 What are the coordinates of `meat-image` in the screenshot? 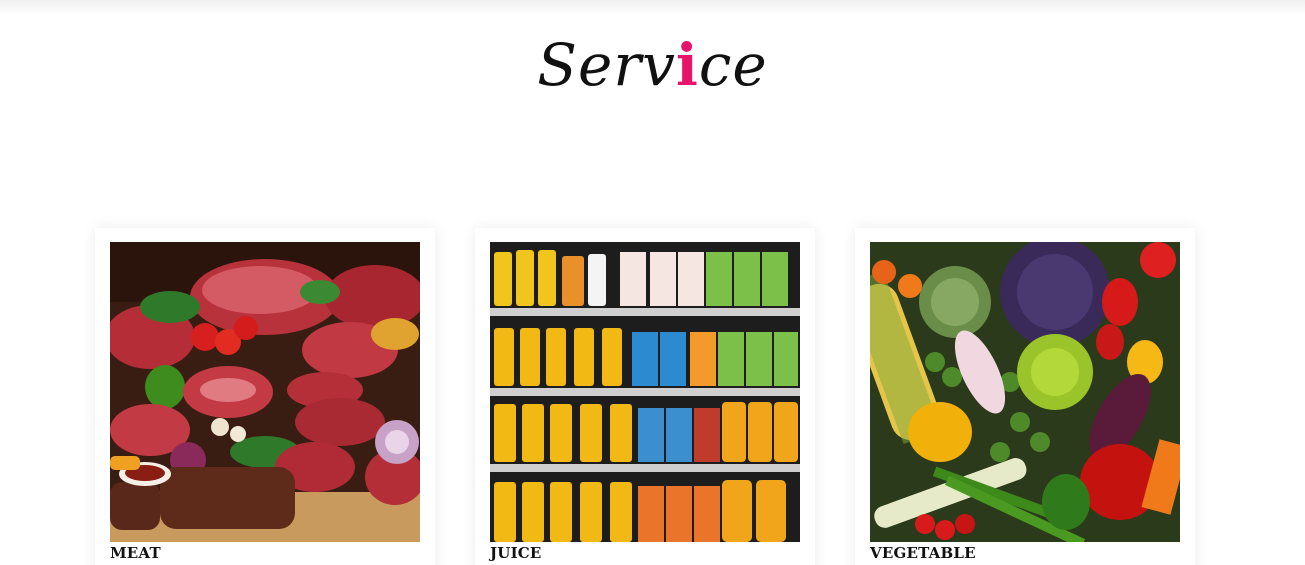 It's located at (265, 392).